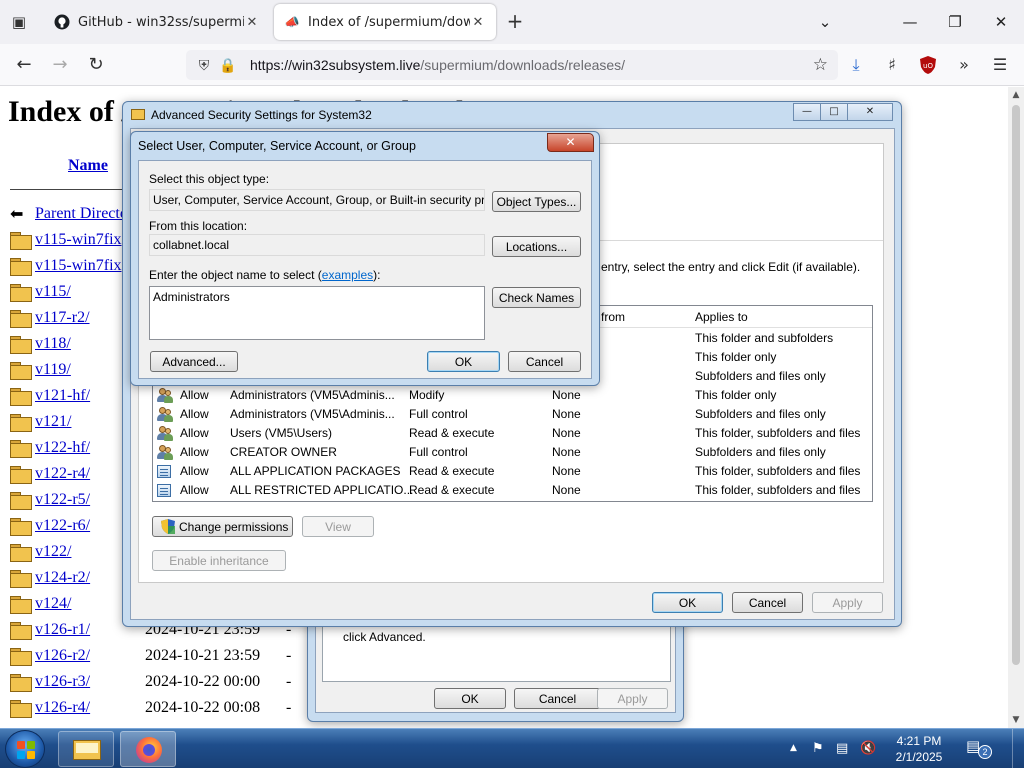 The height and width of the screenshot is (769, 1024). I want to click on start-button, so click(25, 749).